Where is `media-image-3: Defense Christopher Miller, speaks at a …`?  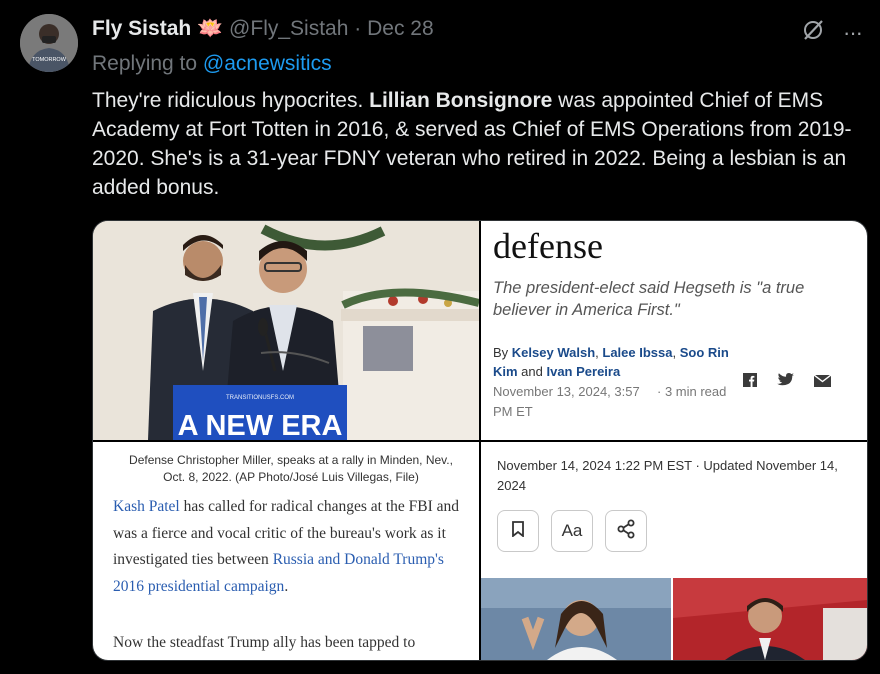
media-image-3: Defense Christopher Miller, speaks at a … is located at coordinates (286, 551).